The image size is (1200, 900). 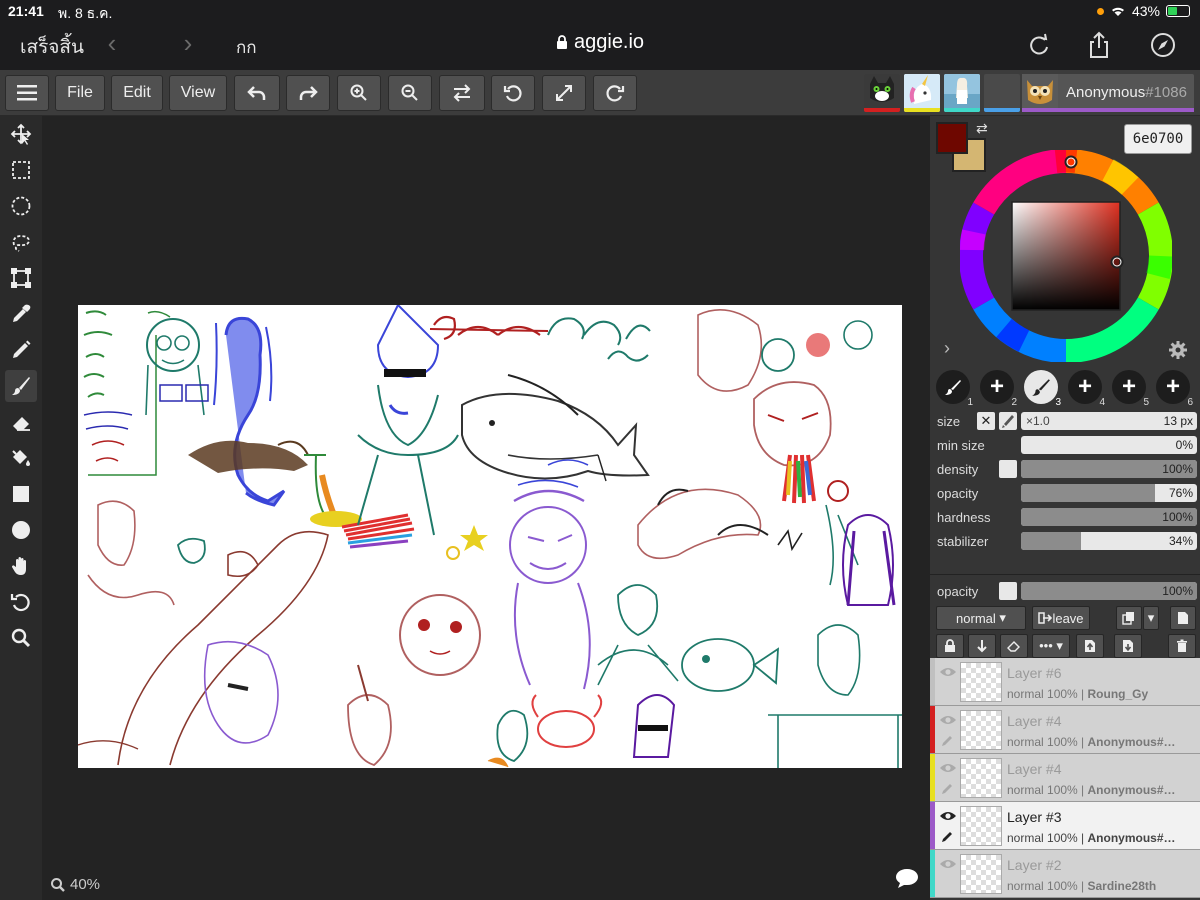 I want to click on mic-indicator-icon, so click(x=1100, y=11).